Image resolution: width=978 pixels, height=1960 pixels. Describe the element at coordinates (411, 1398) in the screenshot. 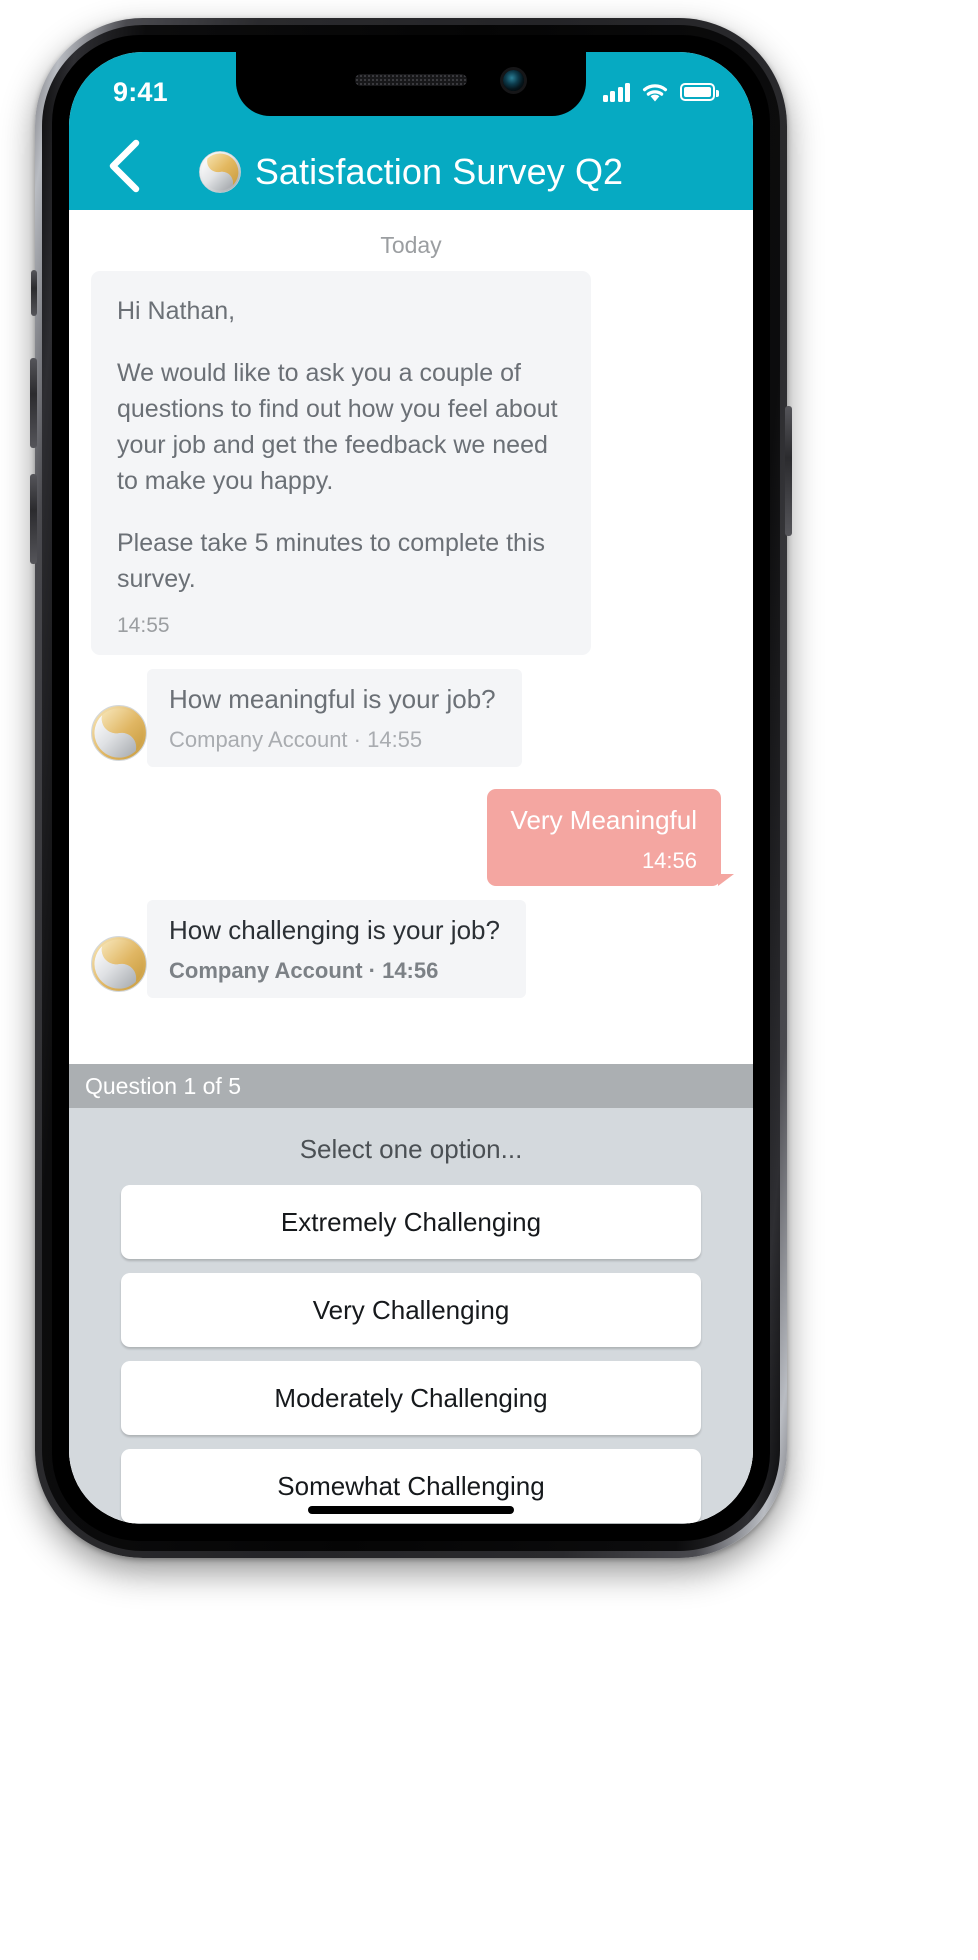

I see `option-button: Moderately Challenging` at that location.